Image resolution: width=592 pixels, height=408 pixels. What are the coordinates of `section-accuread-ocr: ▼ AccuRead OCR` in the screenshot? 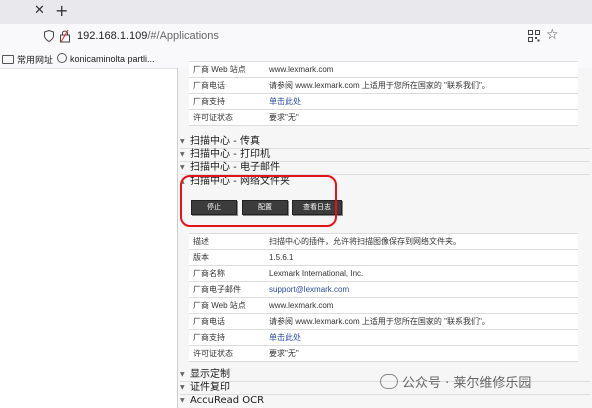 It's located at (385, 401).